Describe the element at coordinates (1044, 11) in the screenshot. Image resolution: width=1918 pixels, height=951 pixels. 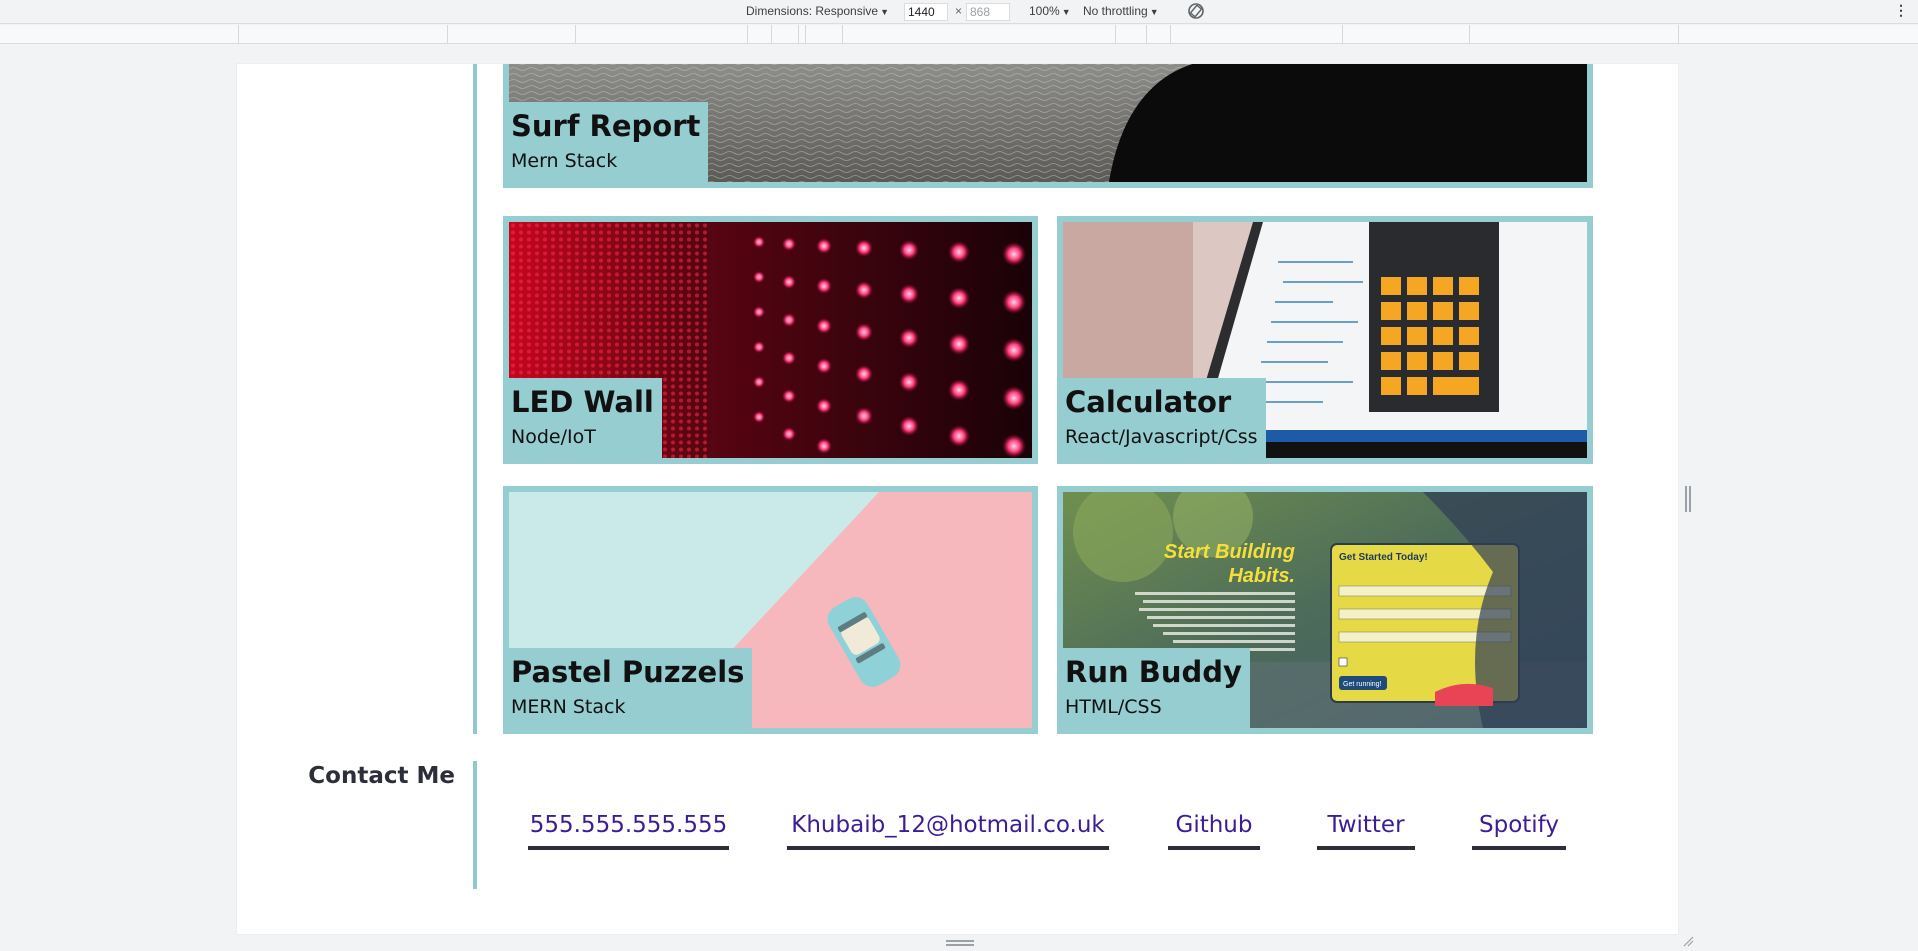
I see `zoom-label: 100%` at that location.